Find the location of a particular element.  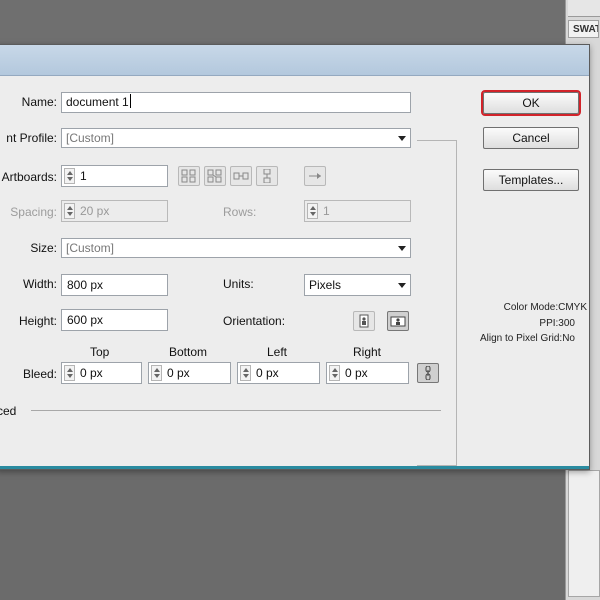

grid-by-row-button is located at coordinates (189, 176).